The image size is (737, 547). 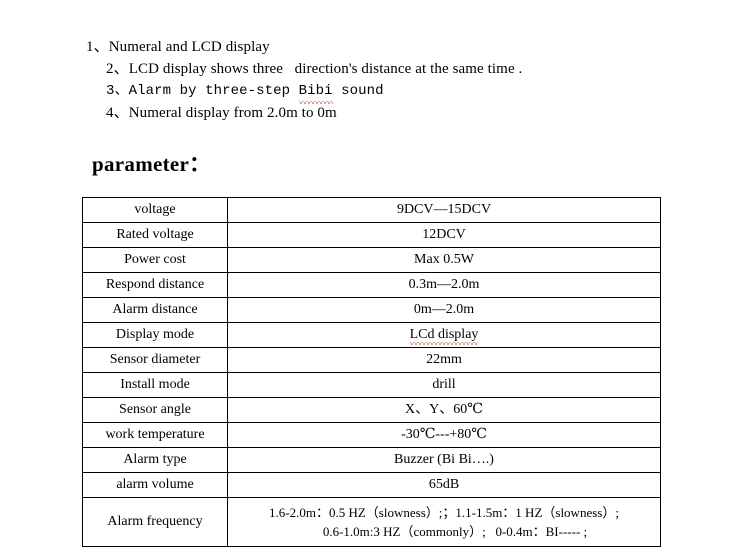 I want to click on table-row: Rated voltage 12DCV, so click(x=371, y=235).